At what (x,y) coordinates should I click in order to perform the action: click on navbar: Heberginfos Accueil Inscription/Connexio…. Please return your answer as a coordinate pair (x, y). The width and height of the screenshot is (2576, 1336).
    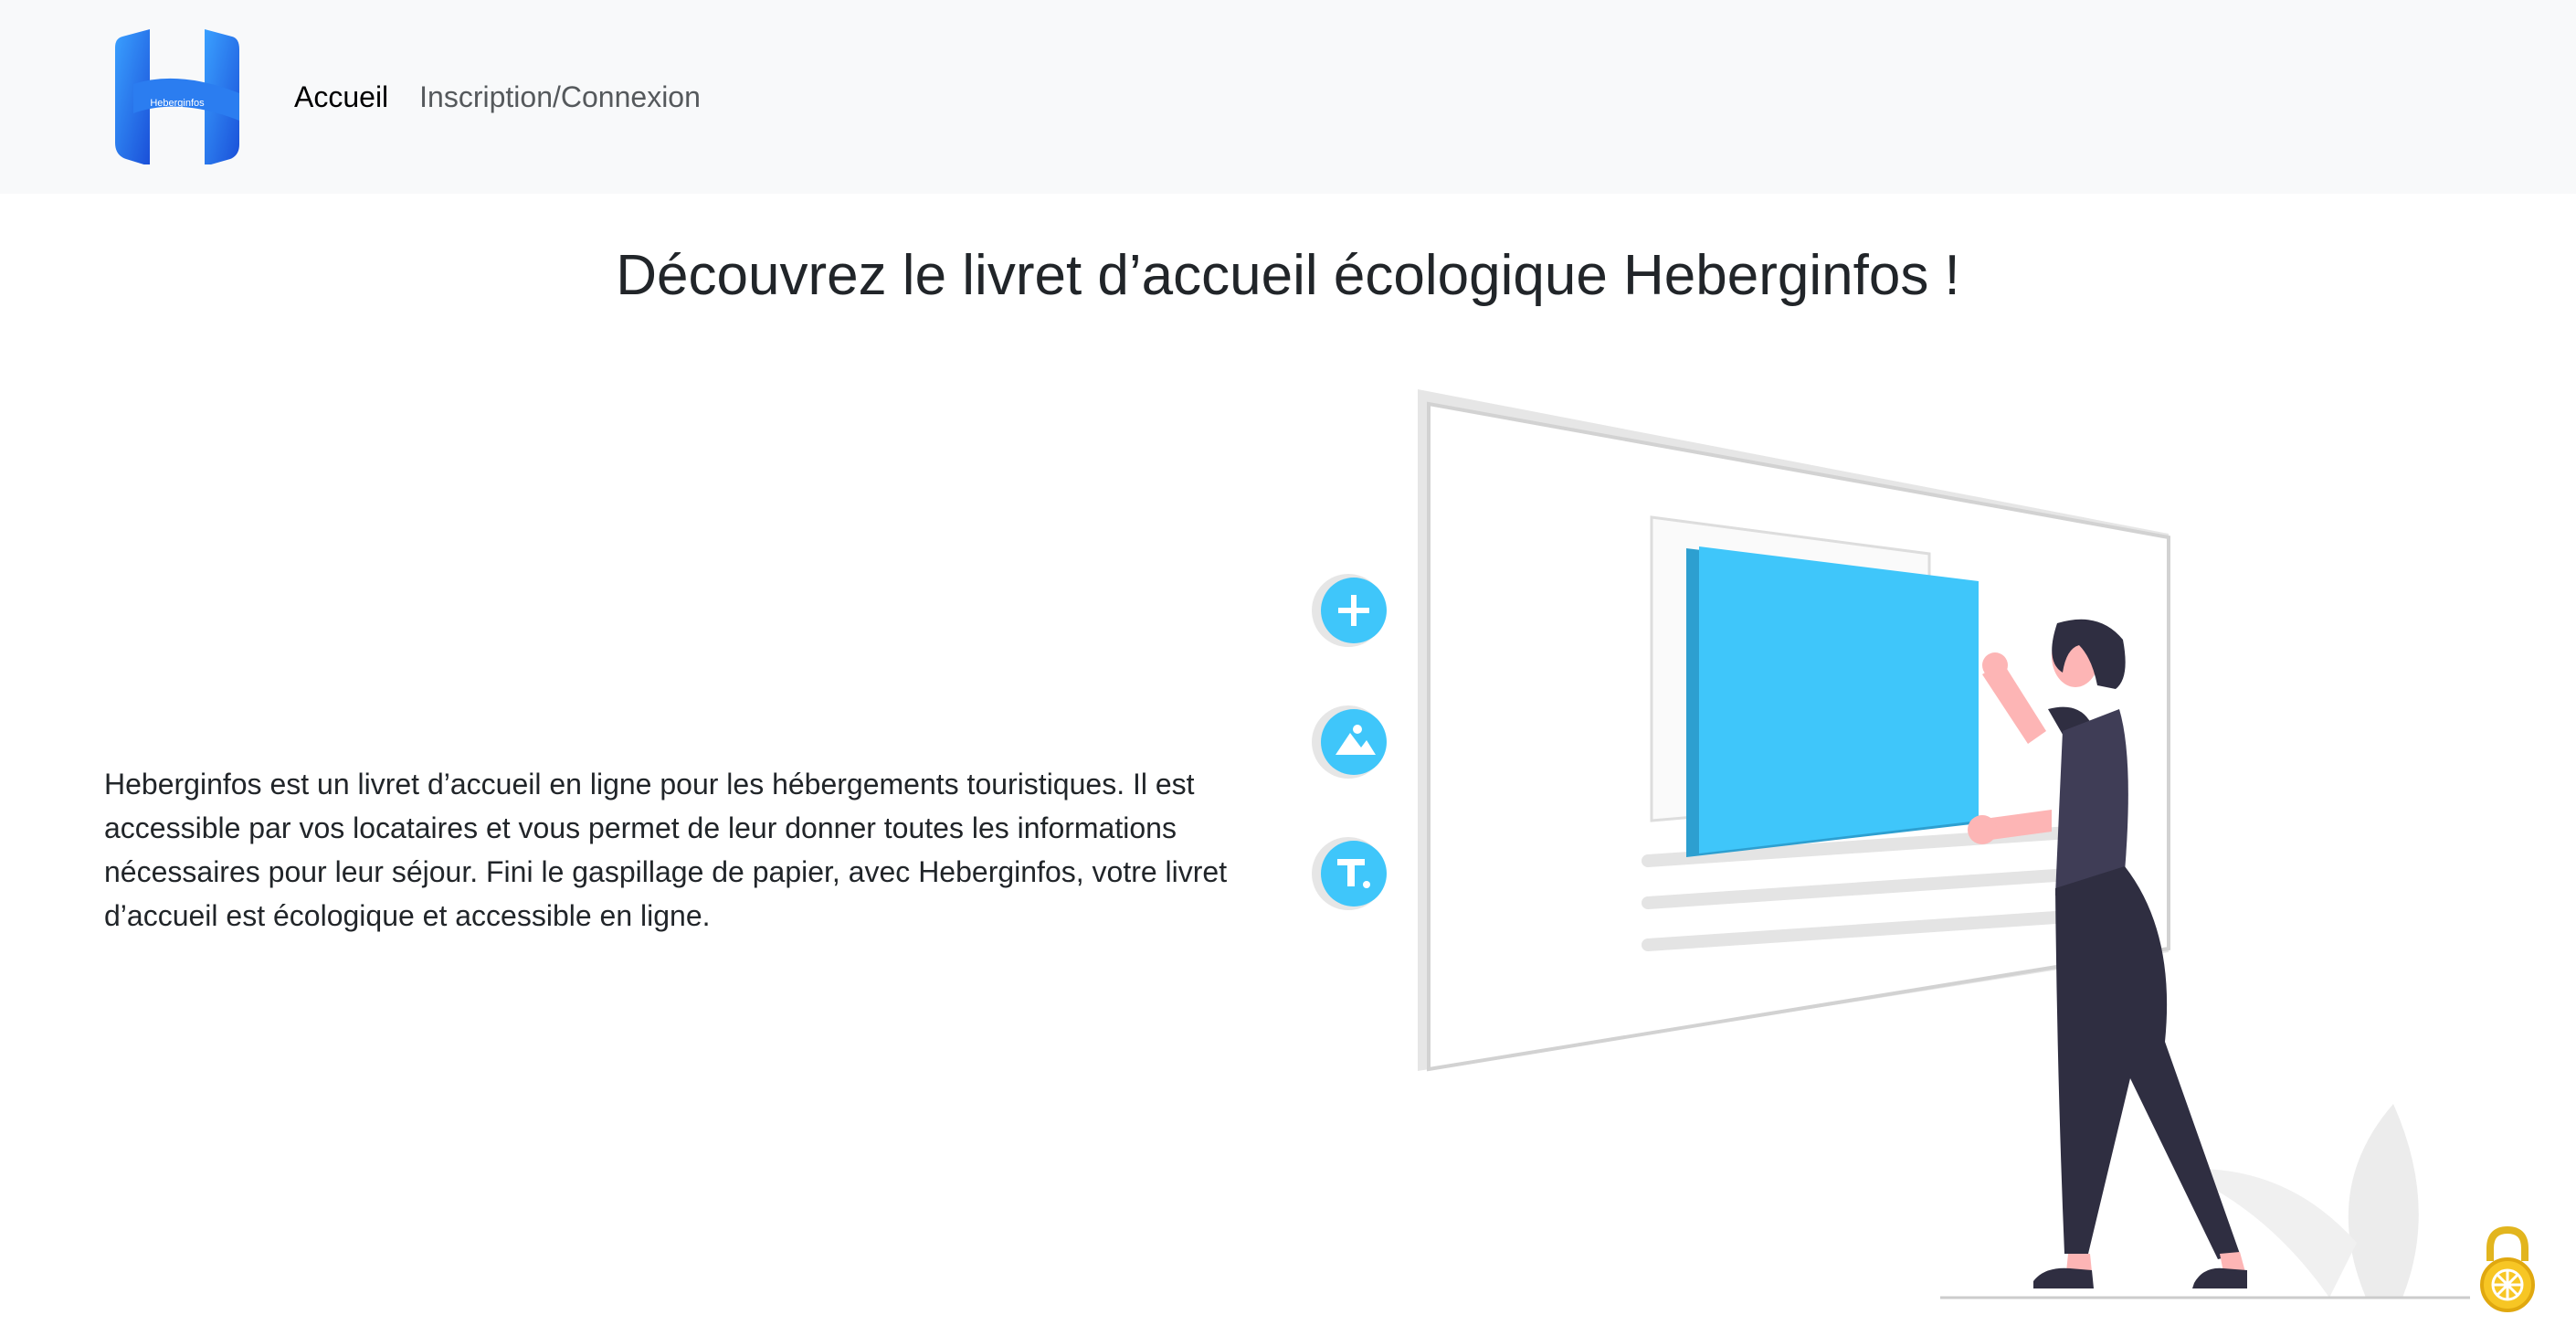
    Looking at the image, I should click on (1288, 97).